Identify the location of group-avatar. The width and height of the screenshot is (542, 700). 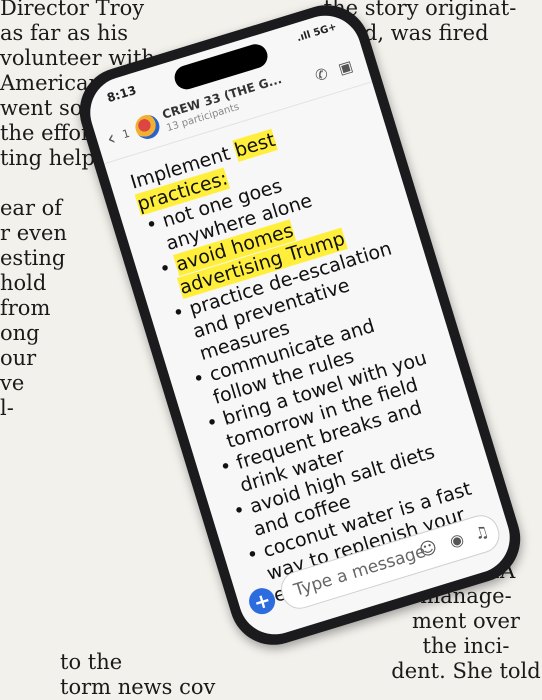
(147, 126).